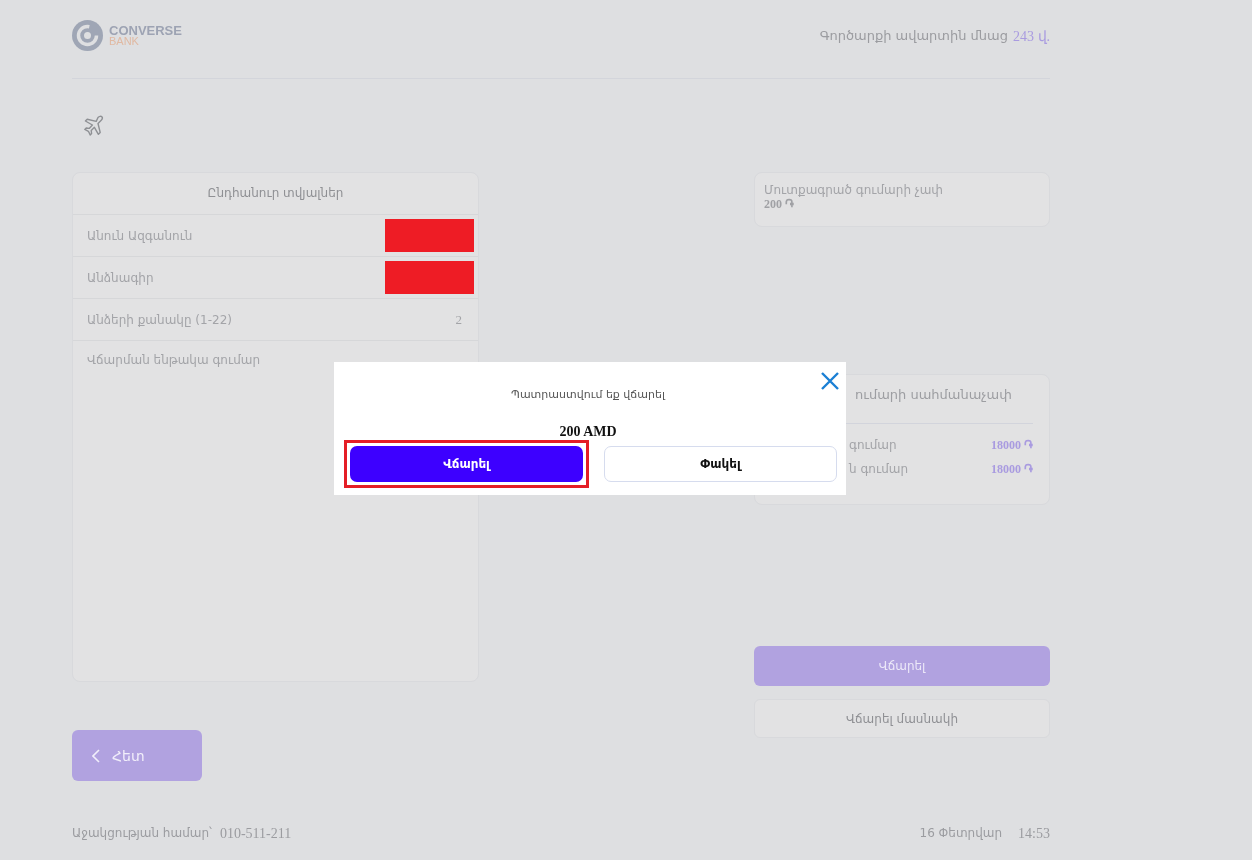 The width and height of the screenshot is (1252, 860). What do you see at coordinates (830, 381) in the screenshot?
I see `close-icon` at bounding box center [830, 381].